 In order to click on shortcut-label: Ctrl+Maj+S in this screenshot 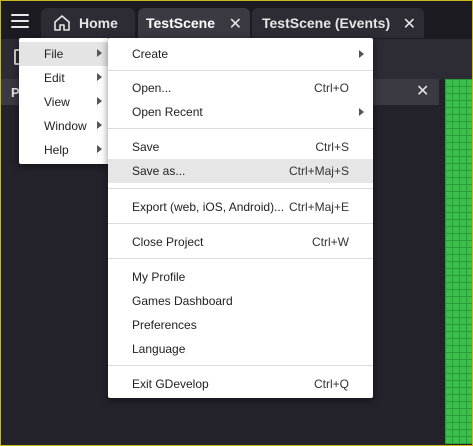, I will do `click(318, 171)`.